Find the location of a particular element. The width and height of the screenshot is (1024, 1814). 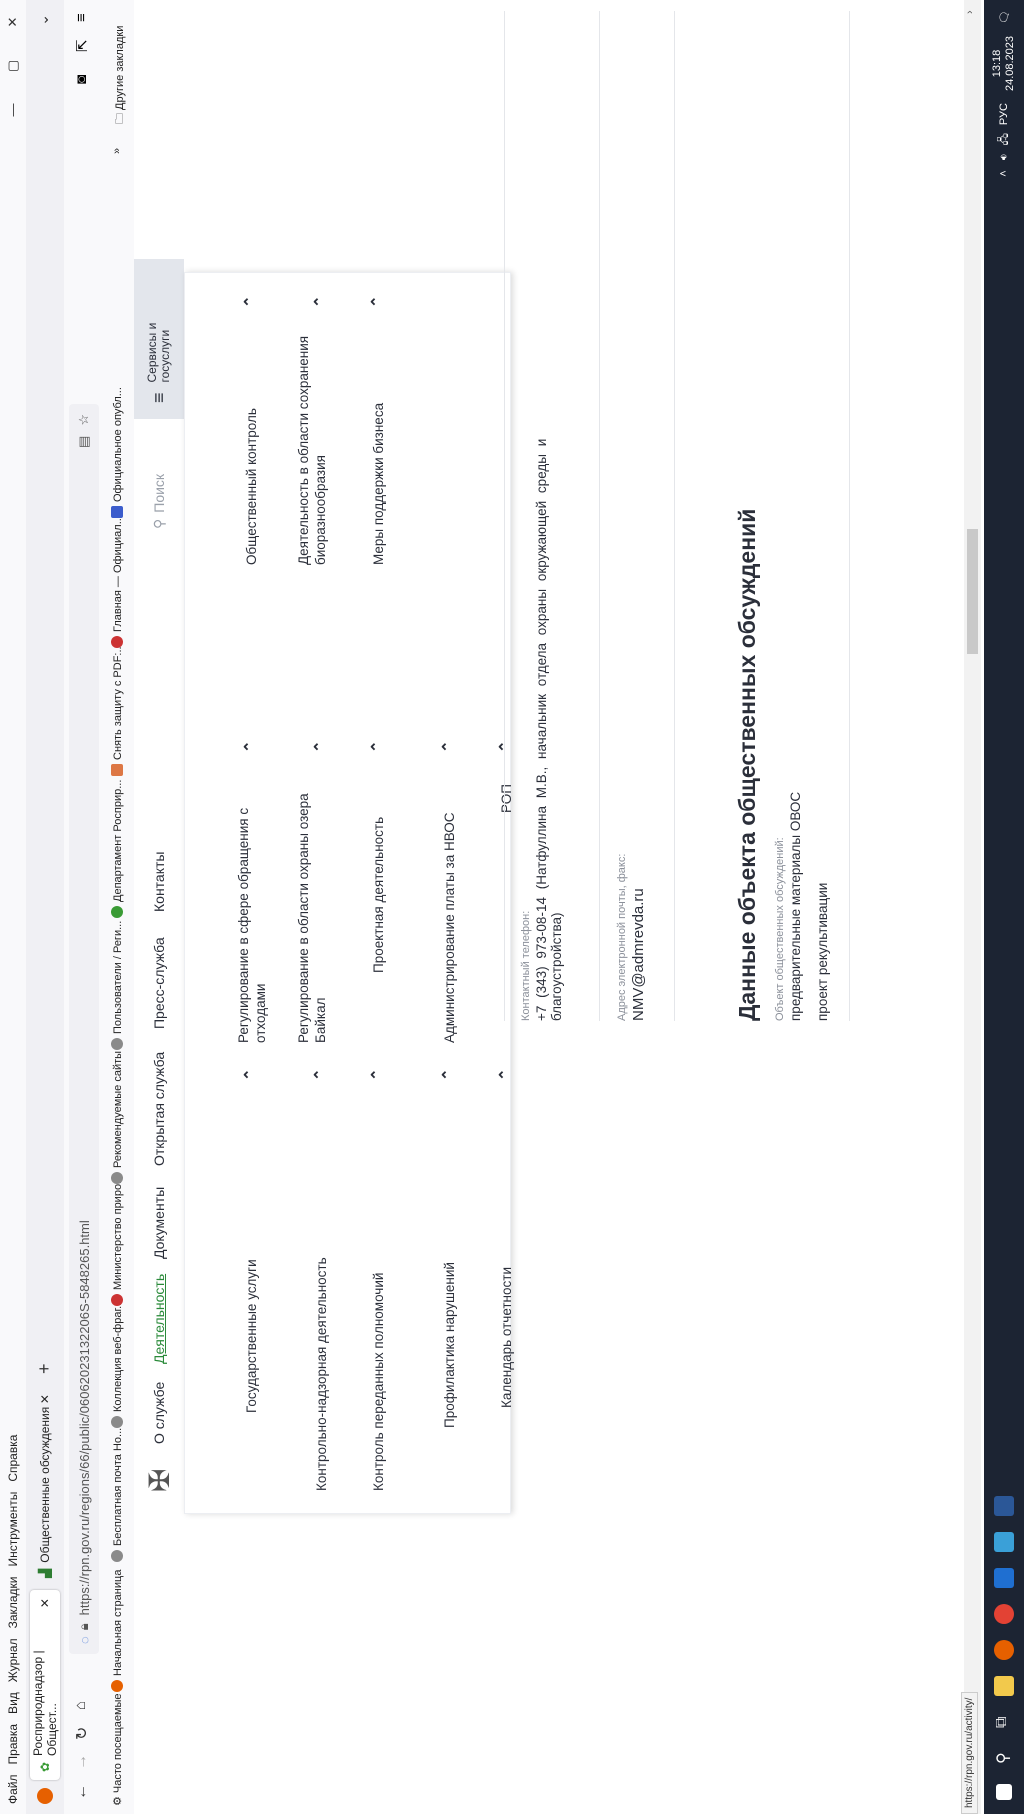

clock: 13:18 24.08.2023 is located at coordinates (1004, 63).